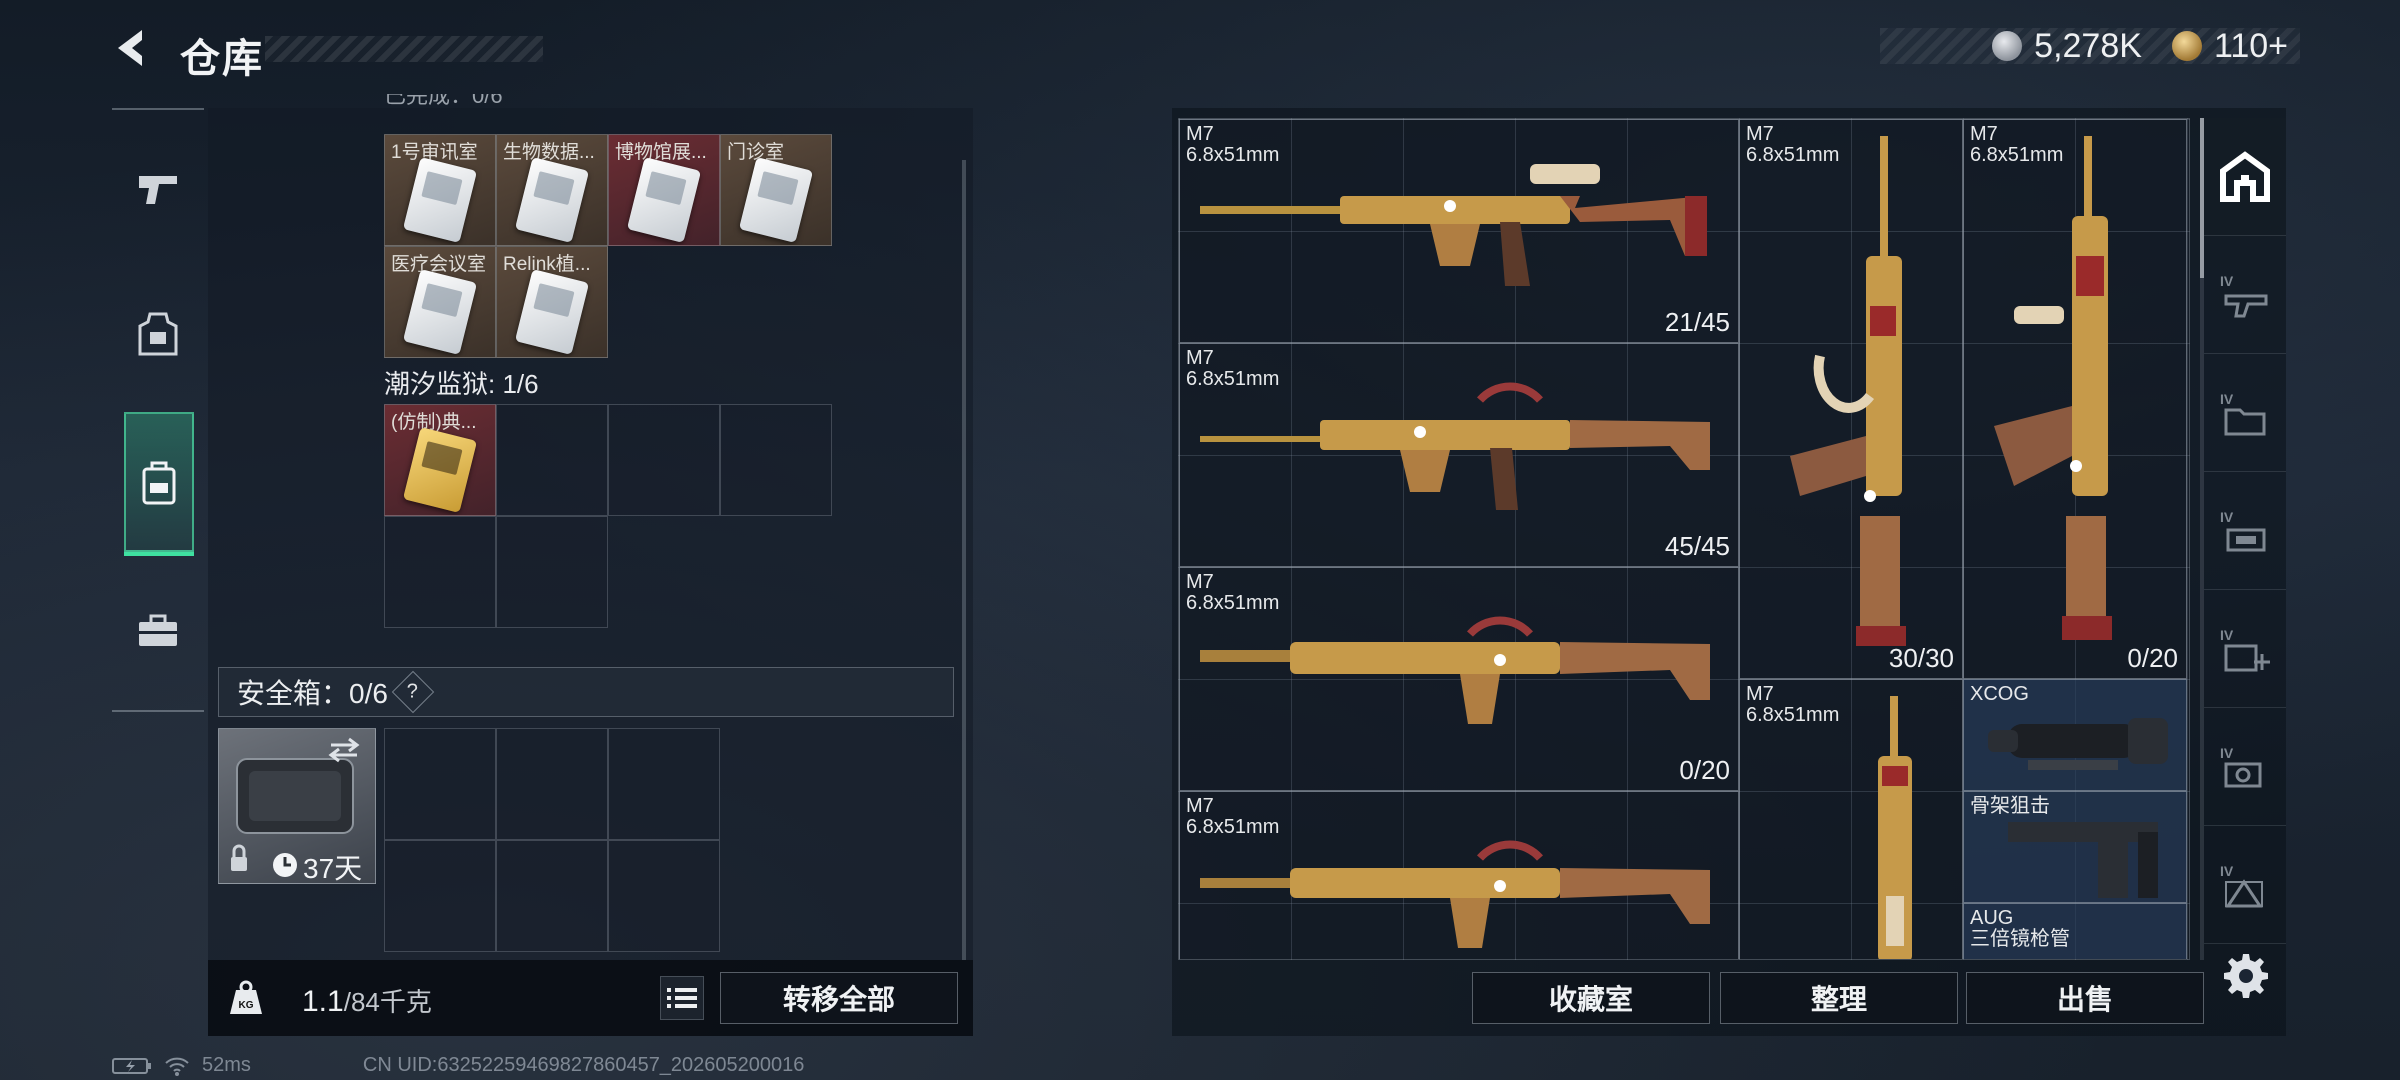 This screenshot has width=2400, height=1080. I want to click on silver-coin-value: 5,278K, so click(2088, 45).